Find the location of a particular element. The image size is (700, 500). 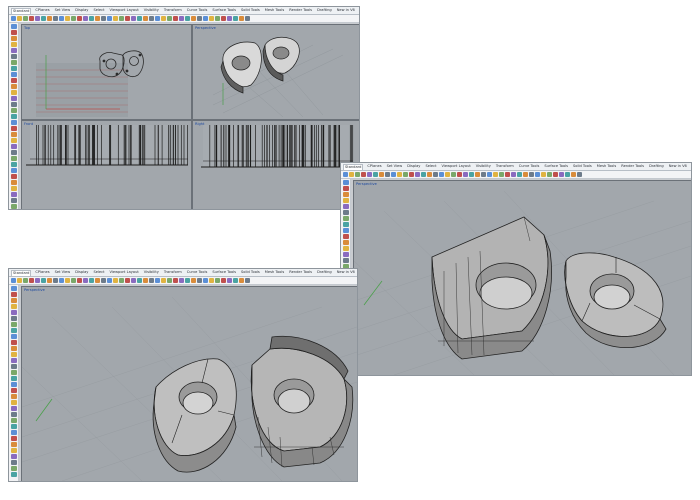

viewport-right: Right is located at coordinates (275, 164).